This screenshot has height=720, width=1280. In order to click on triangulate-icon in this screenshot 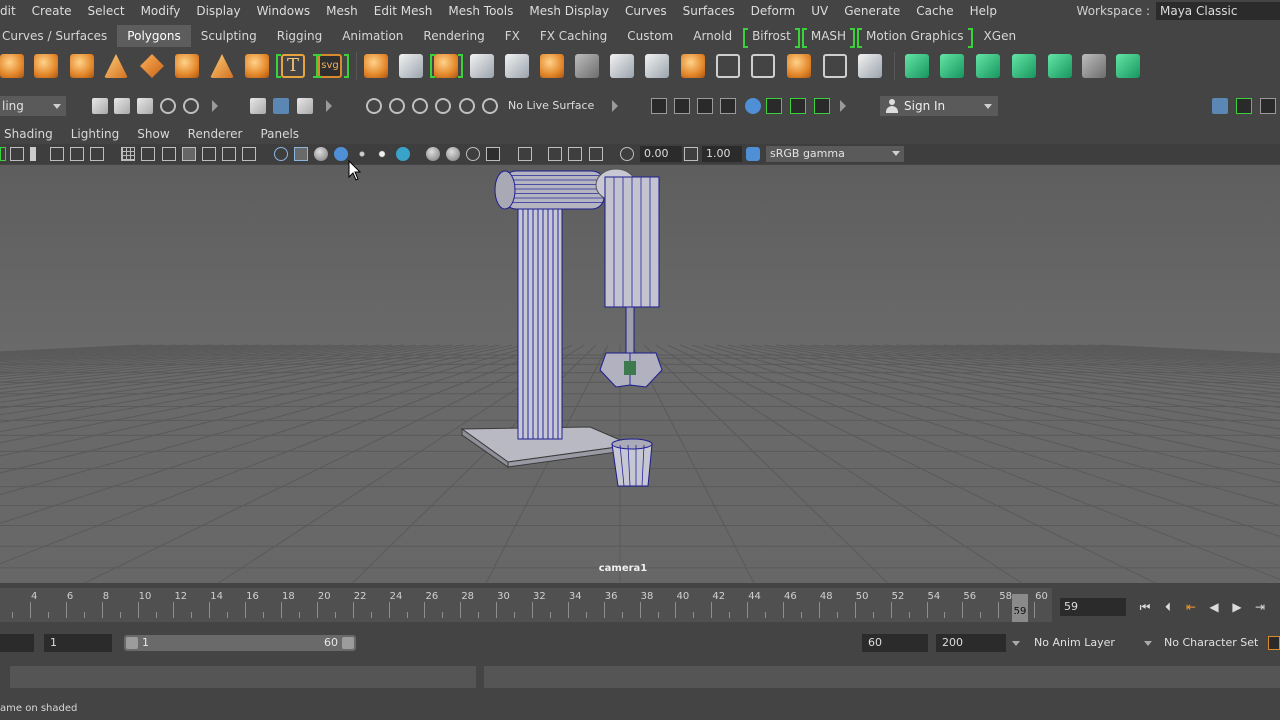, I will do `click(988, 66)`.